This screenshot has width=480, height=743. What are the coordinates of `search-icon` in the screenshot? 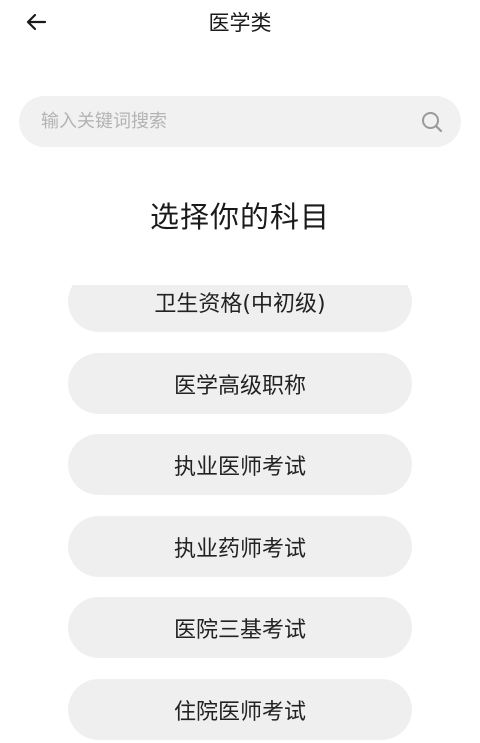 It's located at (432, 122).